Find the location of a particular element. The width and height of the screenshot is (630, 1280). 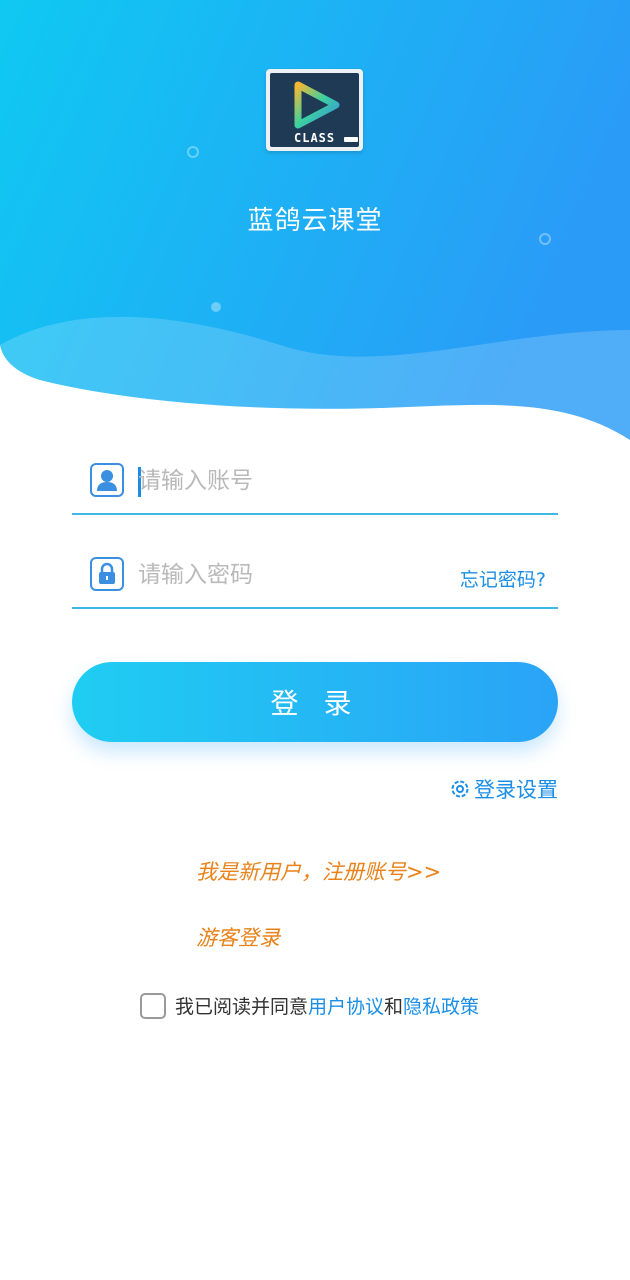

agreement-joiner: 和 is located at coordinates (394, 1007).